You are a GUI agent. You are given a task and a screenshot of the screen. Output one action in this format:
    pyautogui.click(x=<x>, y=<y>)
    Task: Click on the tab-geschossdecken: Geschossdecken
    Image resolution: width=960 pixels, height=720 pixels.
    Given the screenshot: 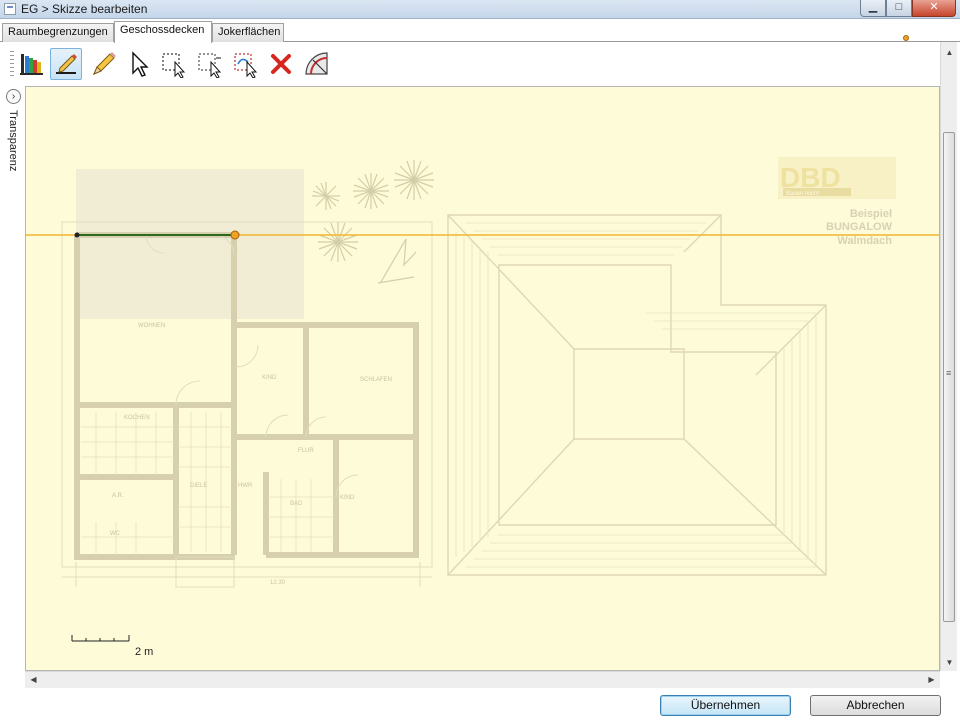 What is the action you would take?
    pyautogui.click(x=163, y=32)
    